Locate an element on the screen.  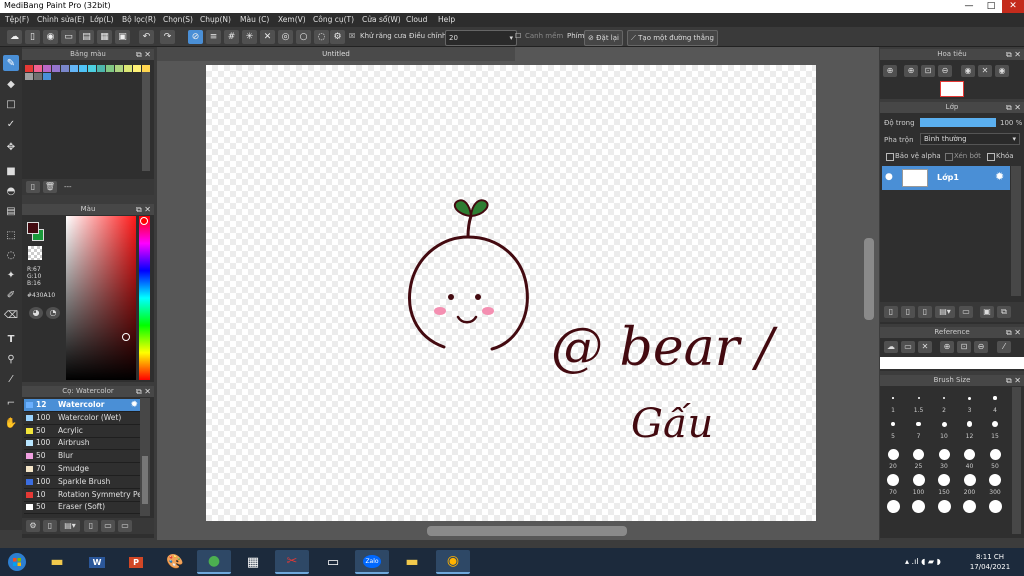
clock: 8:11 CH 17/04/2021 is located at coordinates (990, 562).